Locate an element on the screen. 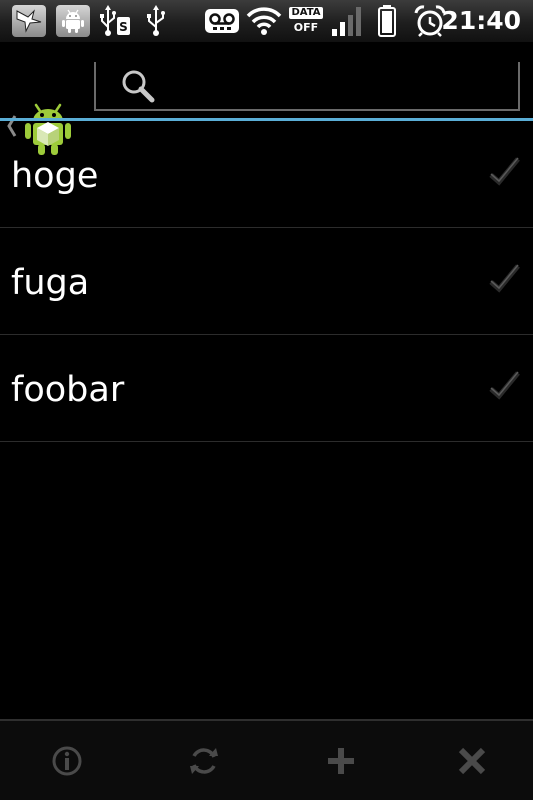 This screenshot has height=800, width=533. list-item-label: foobar is located at coordinates (68, 390).